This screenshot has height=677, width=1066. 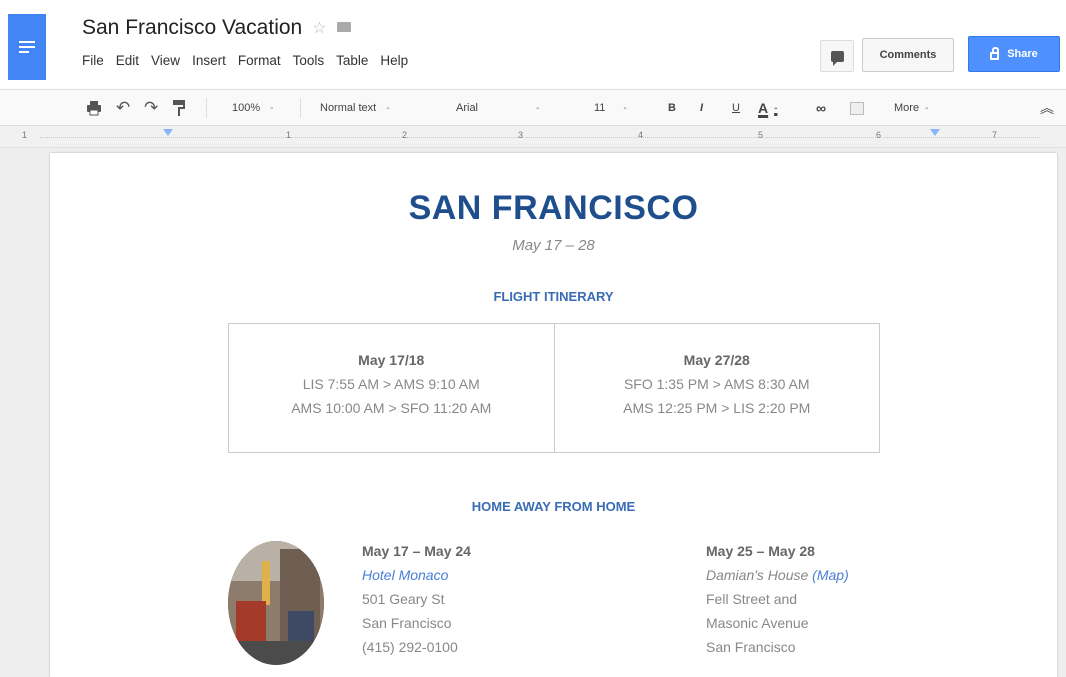 What do you see at coordinates (309, 60) in the screenshot?
I see `menu-tools: Tools` at bounding box center [309, 60].